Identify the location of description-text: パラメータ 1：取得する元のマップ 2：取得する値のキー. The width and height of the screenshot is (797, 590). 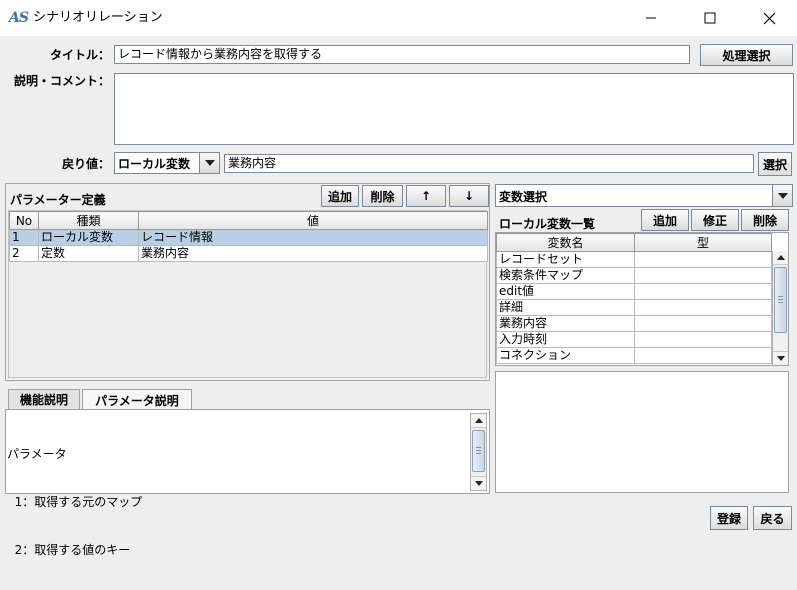
(74, 502).